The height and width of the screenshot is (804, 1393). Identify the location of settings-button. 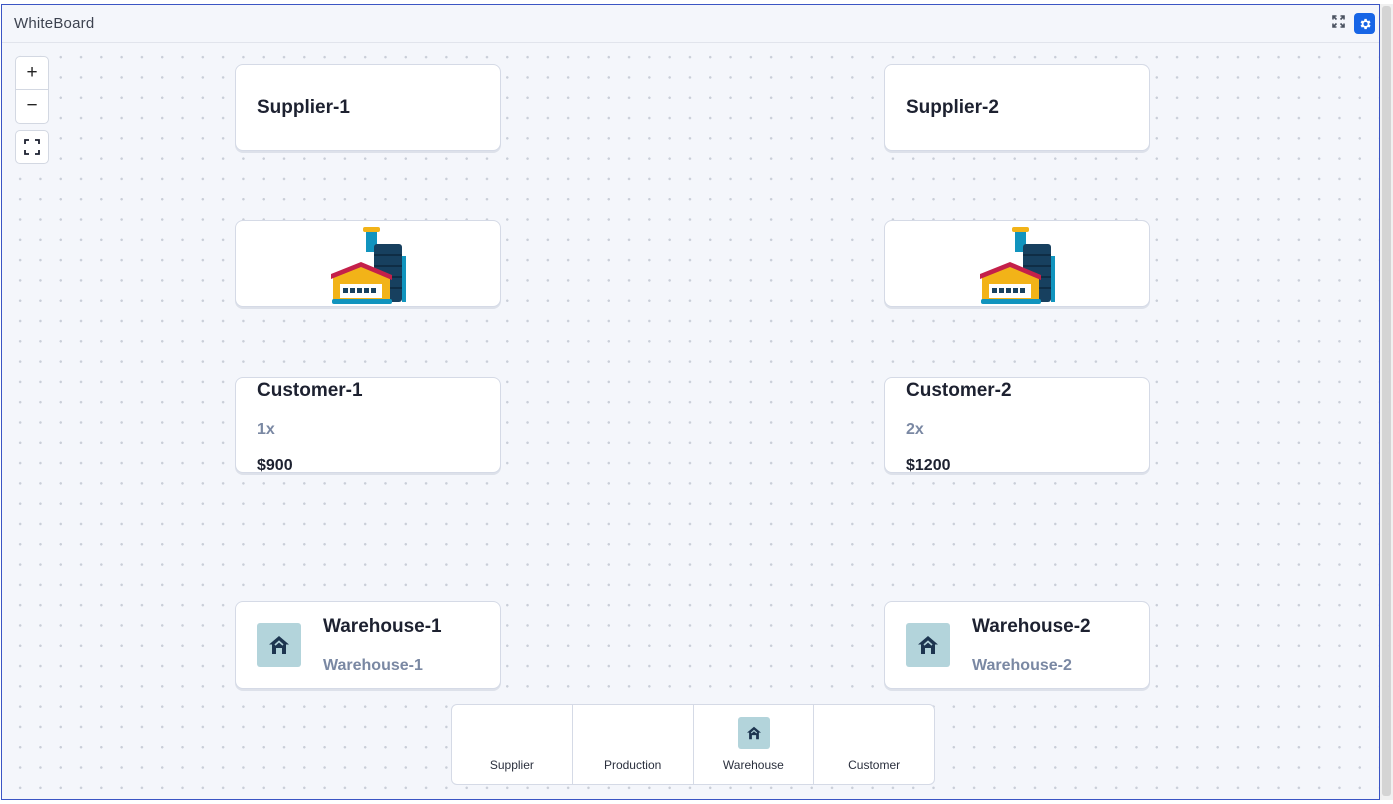
(1364, 23).